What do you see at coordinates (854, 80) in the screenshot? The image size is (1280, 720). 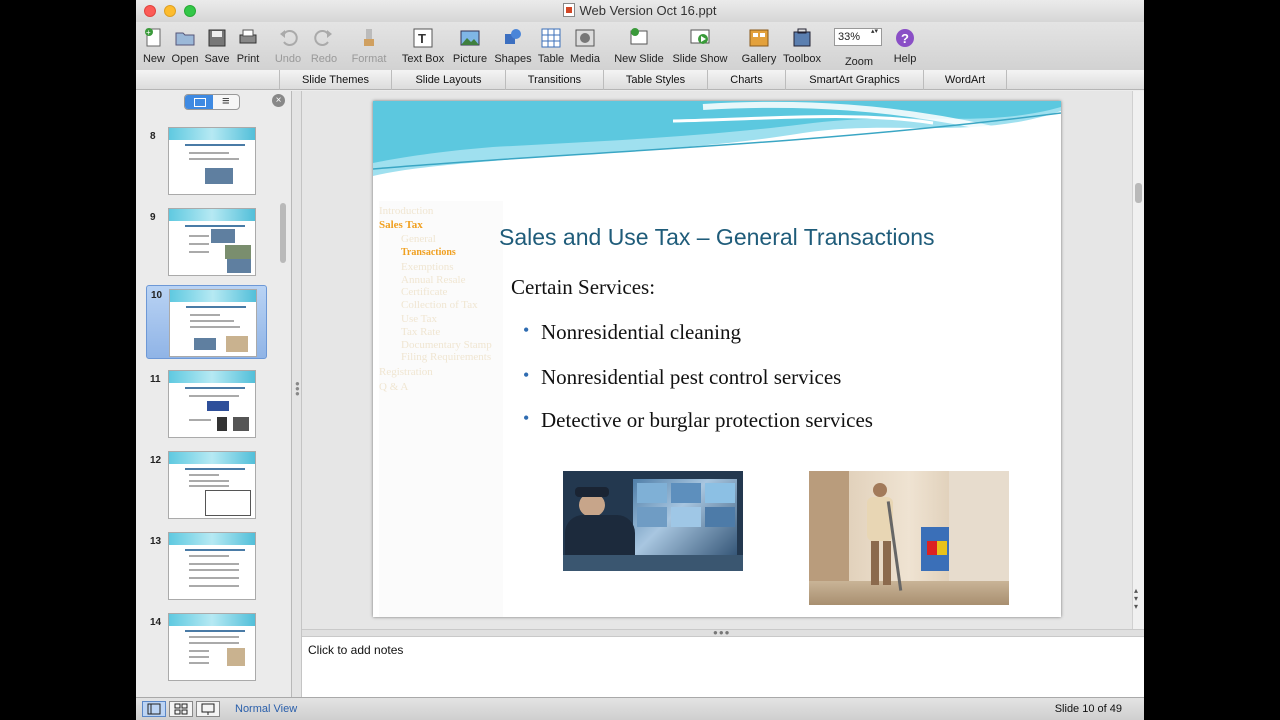 I see `tab-smartart-graphics: SmartArt Graphics` at bounding box center [854, 80].